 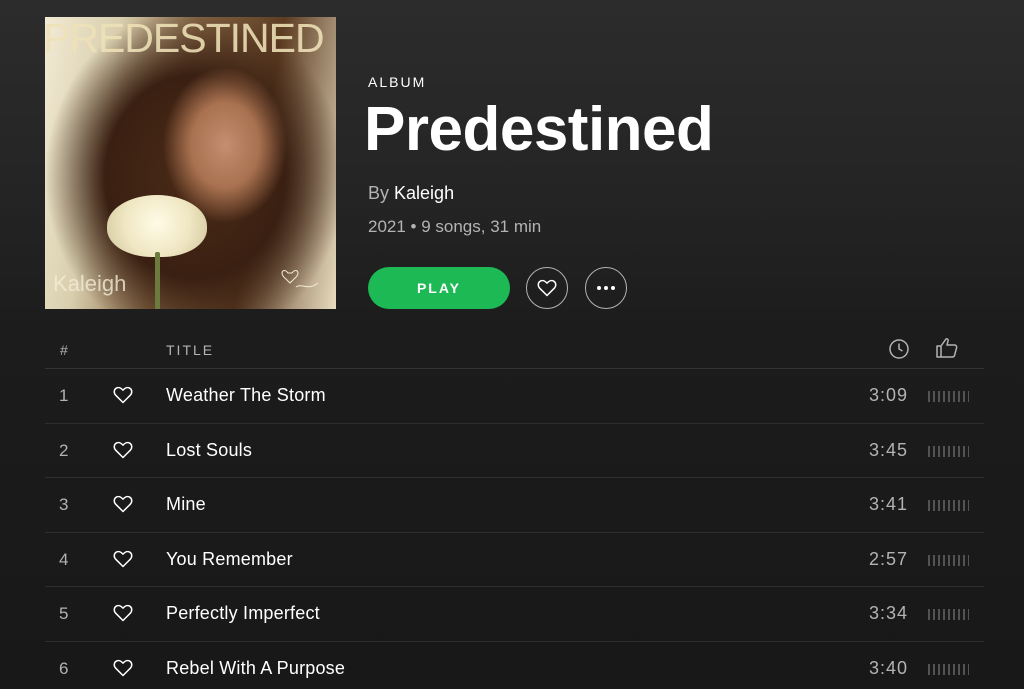 I want to click on track-title: Weather The Storm, so click(x=246, y=395).